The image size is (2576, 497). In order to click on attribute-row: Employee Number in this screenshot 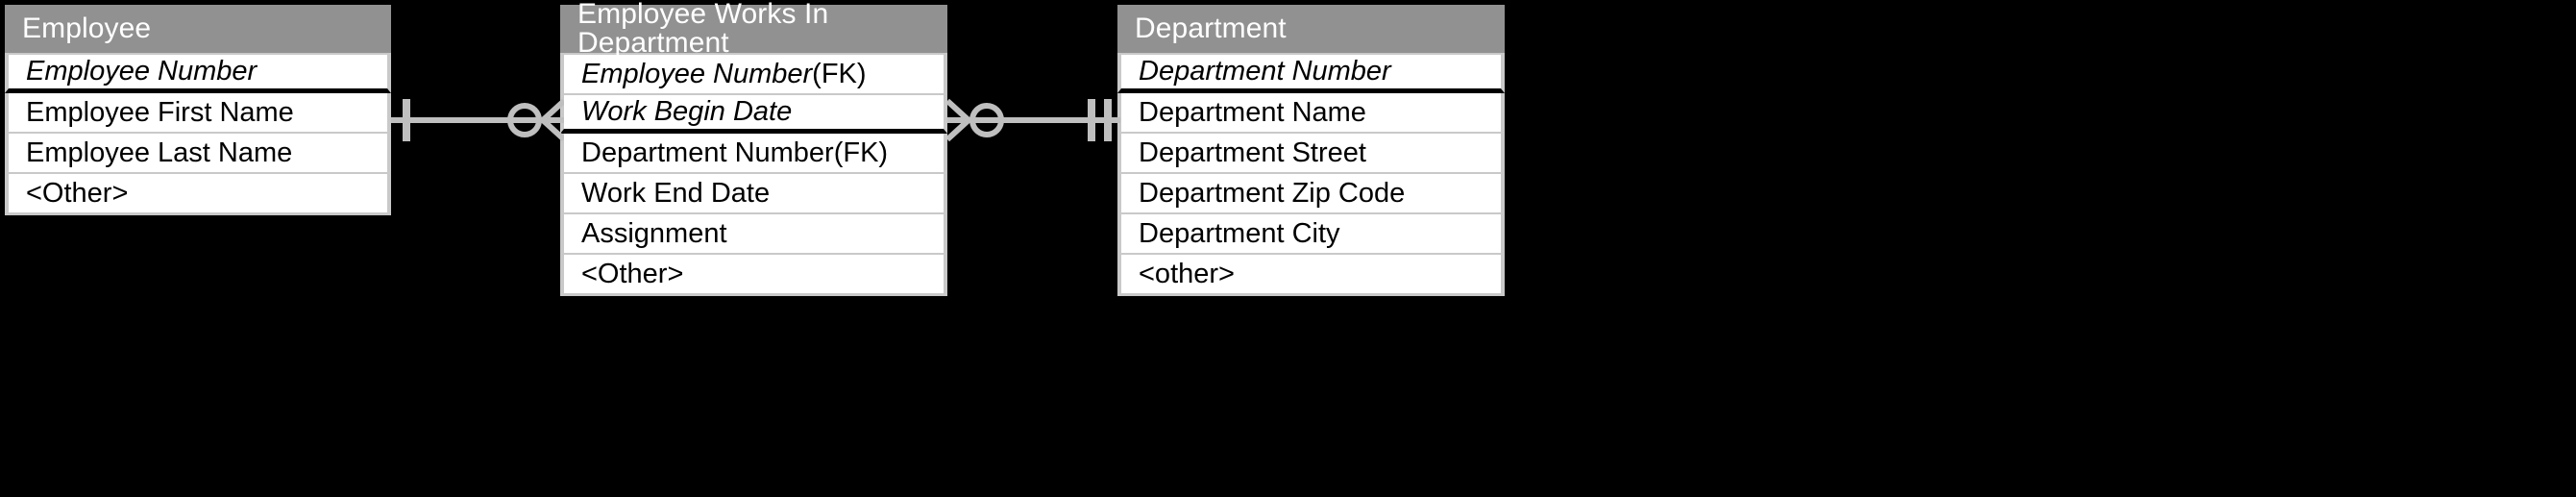, I will do `click(198, 74)`.